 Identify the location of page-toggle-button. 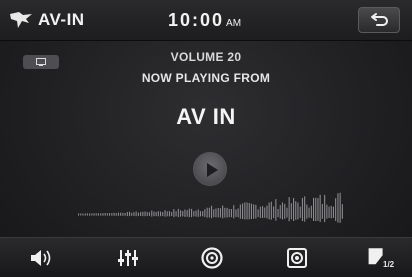
(382, 257).